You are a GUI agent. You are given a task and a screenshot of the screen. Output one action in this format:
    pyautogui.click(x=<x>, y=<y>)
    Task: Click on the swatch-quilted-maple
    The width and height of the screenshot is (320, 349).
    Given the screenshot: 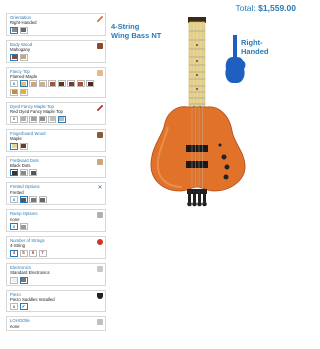 What is the action you would take?
    pyautogui.click(x=33, y=84)
    